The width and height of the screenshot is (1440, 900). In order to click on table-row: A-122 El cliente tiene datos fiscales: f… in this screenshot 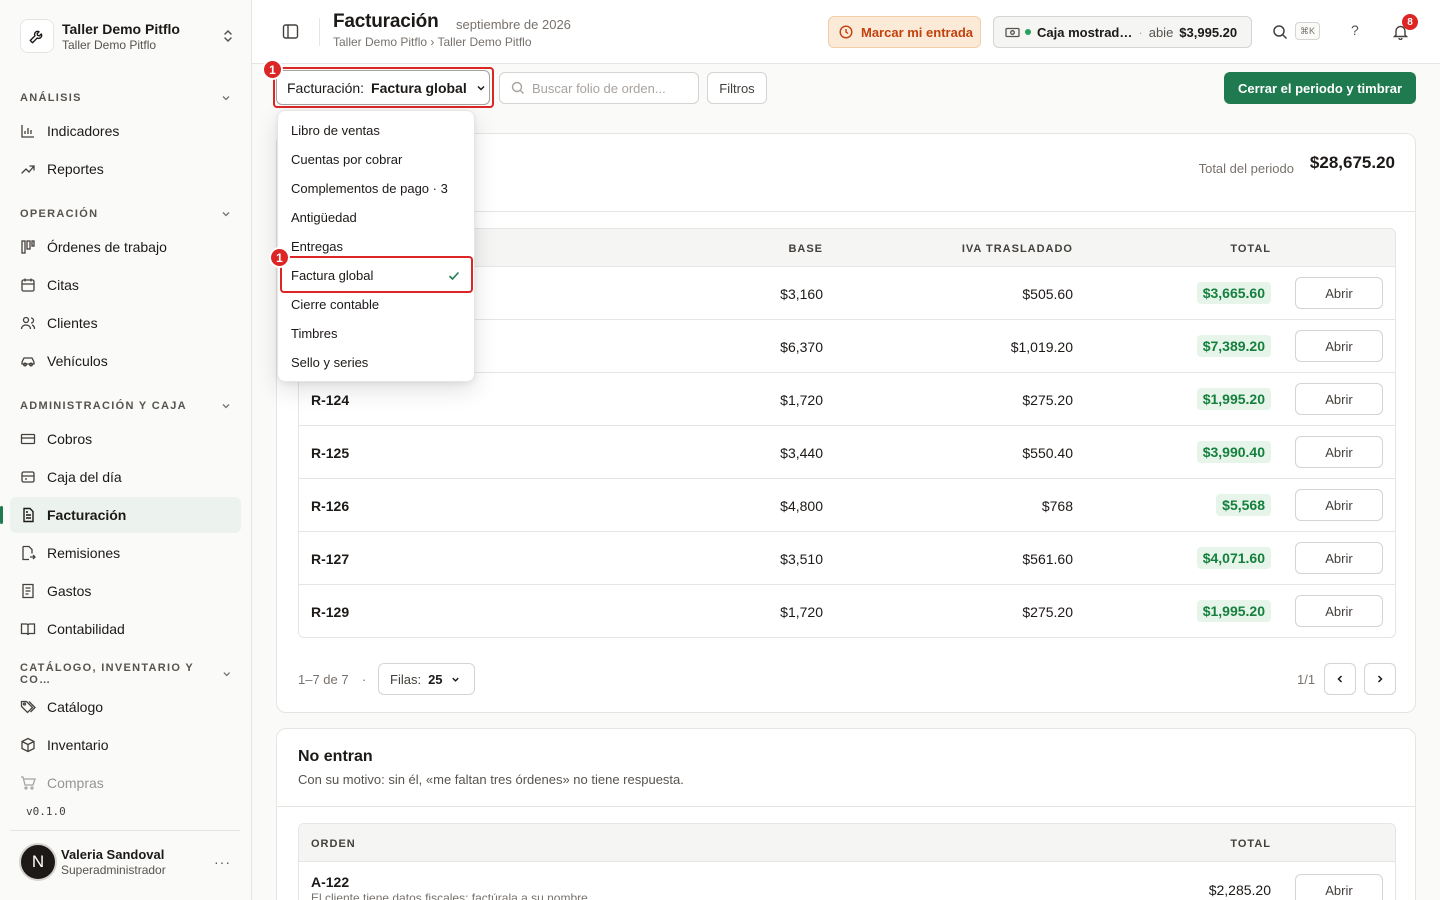, I will do `click(847, 881)`.